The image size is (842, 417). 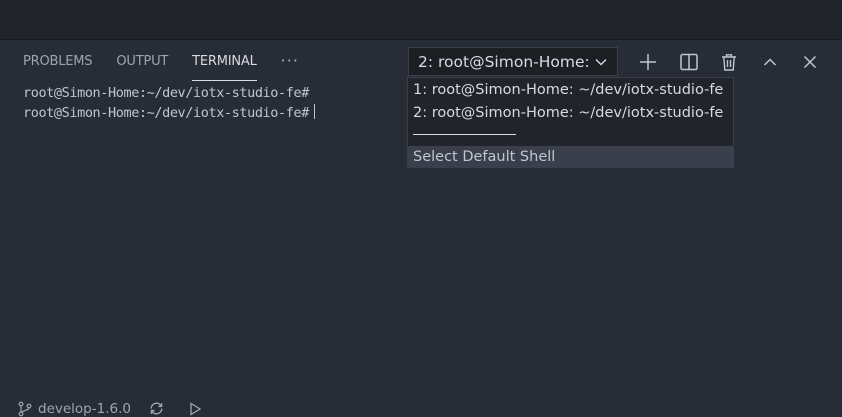 What do you see at coordinates (570, 90) in the screenshot?
I see `dropdown-option-terminal-1: 1: root@Simon-Home: ~/dev/iotx-studio-fe` at bounding box center [570, 90].